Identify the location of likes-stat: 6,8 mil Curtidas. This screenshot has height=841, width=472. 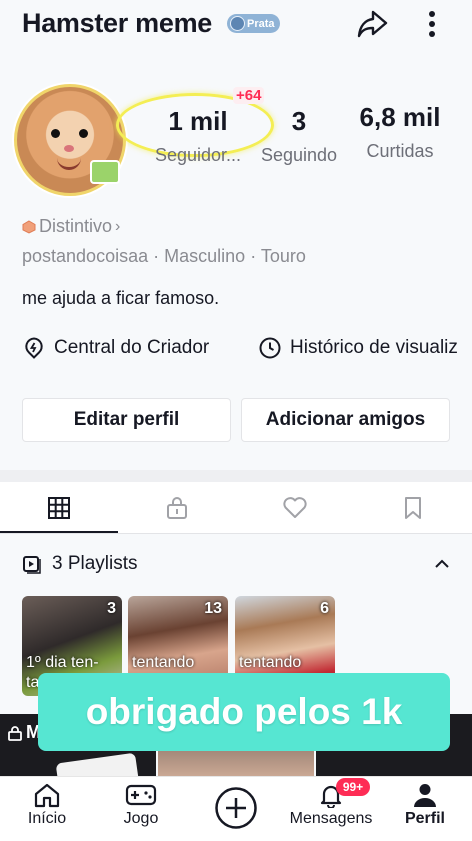
(400, 132).